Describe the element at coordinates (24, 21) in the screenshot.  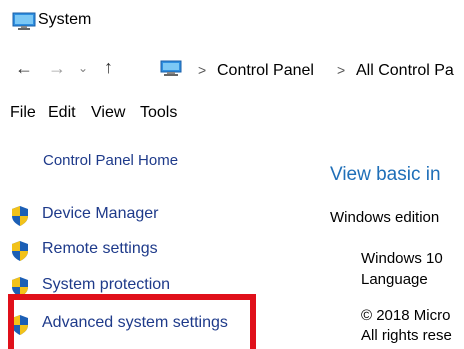
I see `system-monitor-icon` at that location.